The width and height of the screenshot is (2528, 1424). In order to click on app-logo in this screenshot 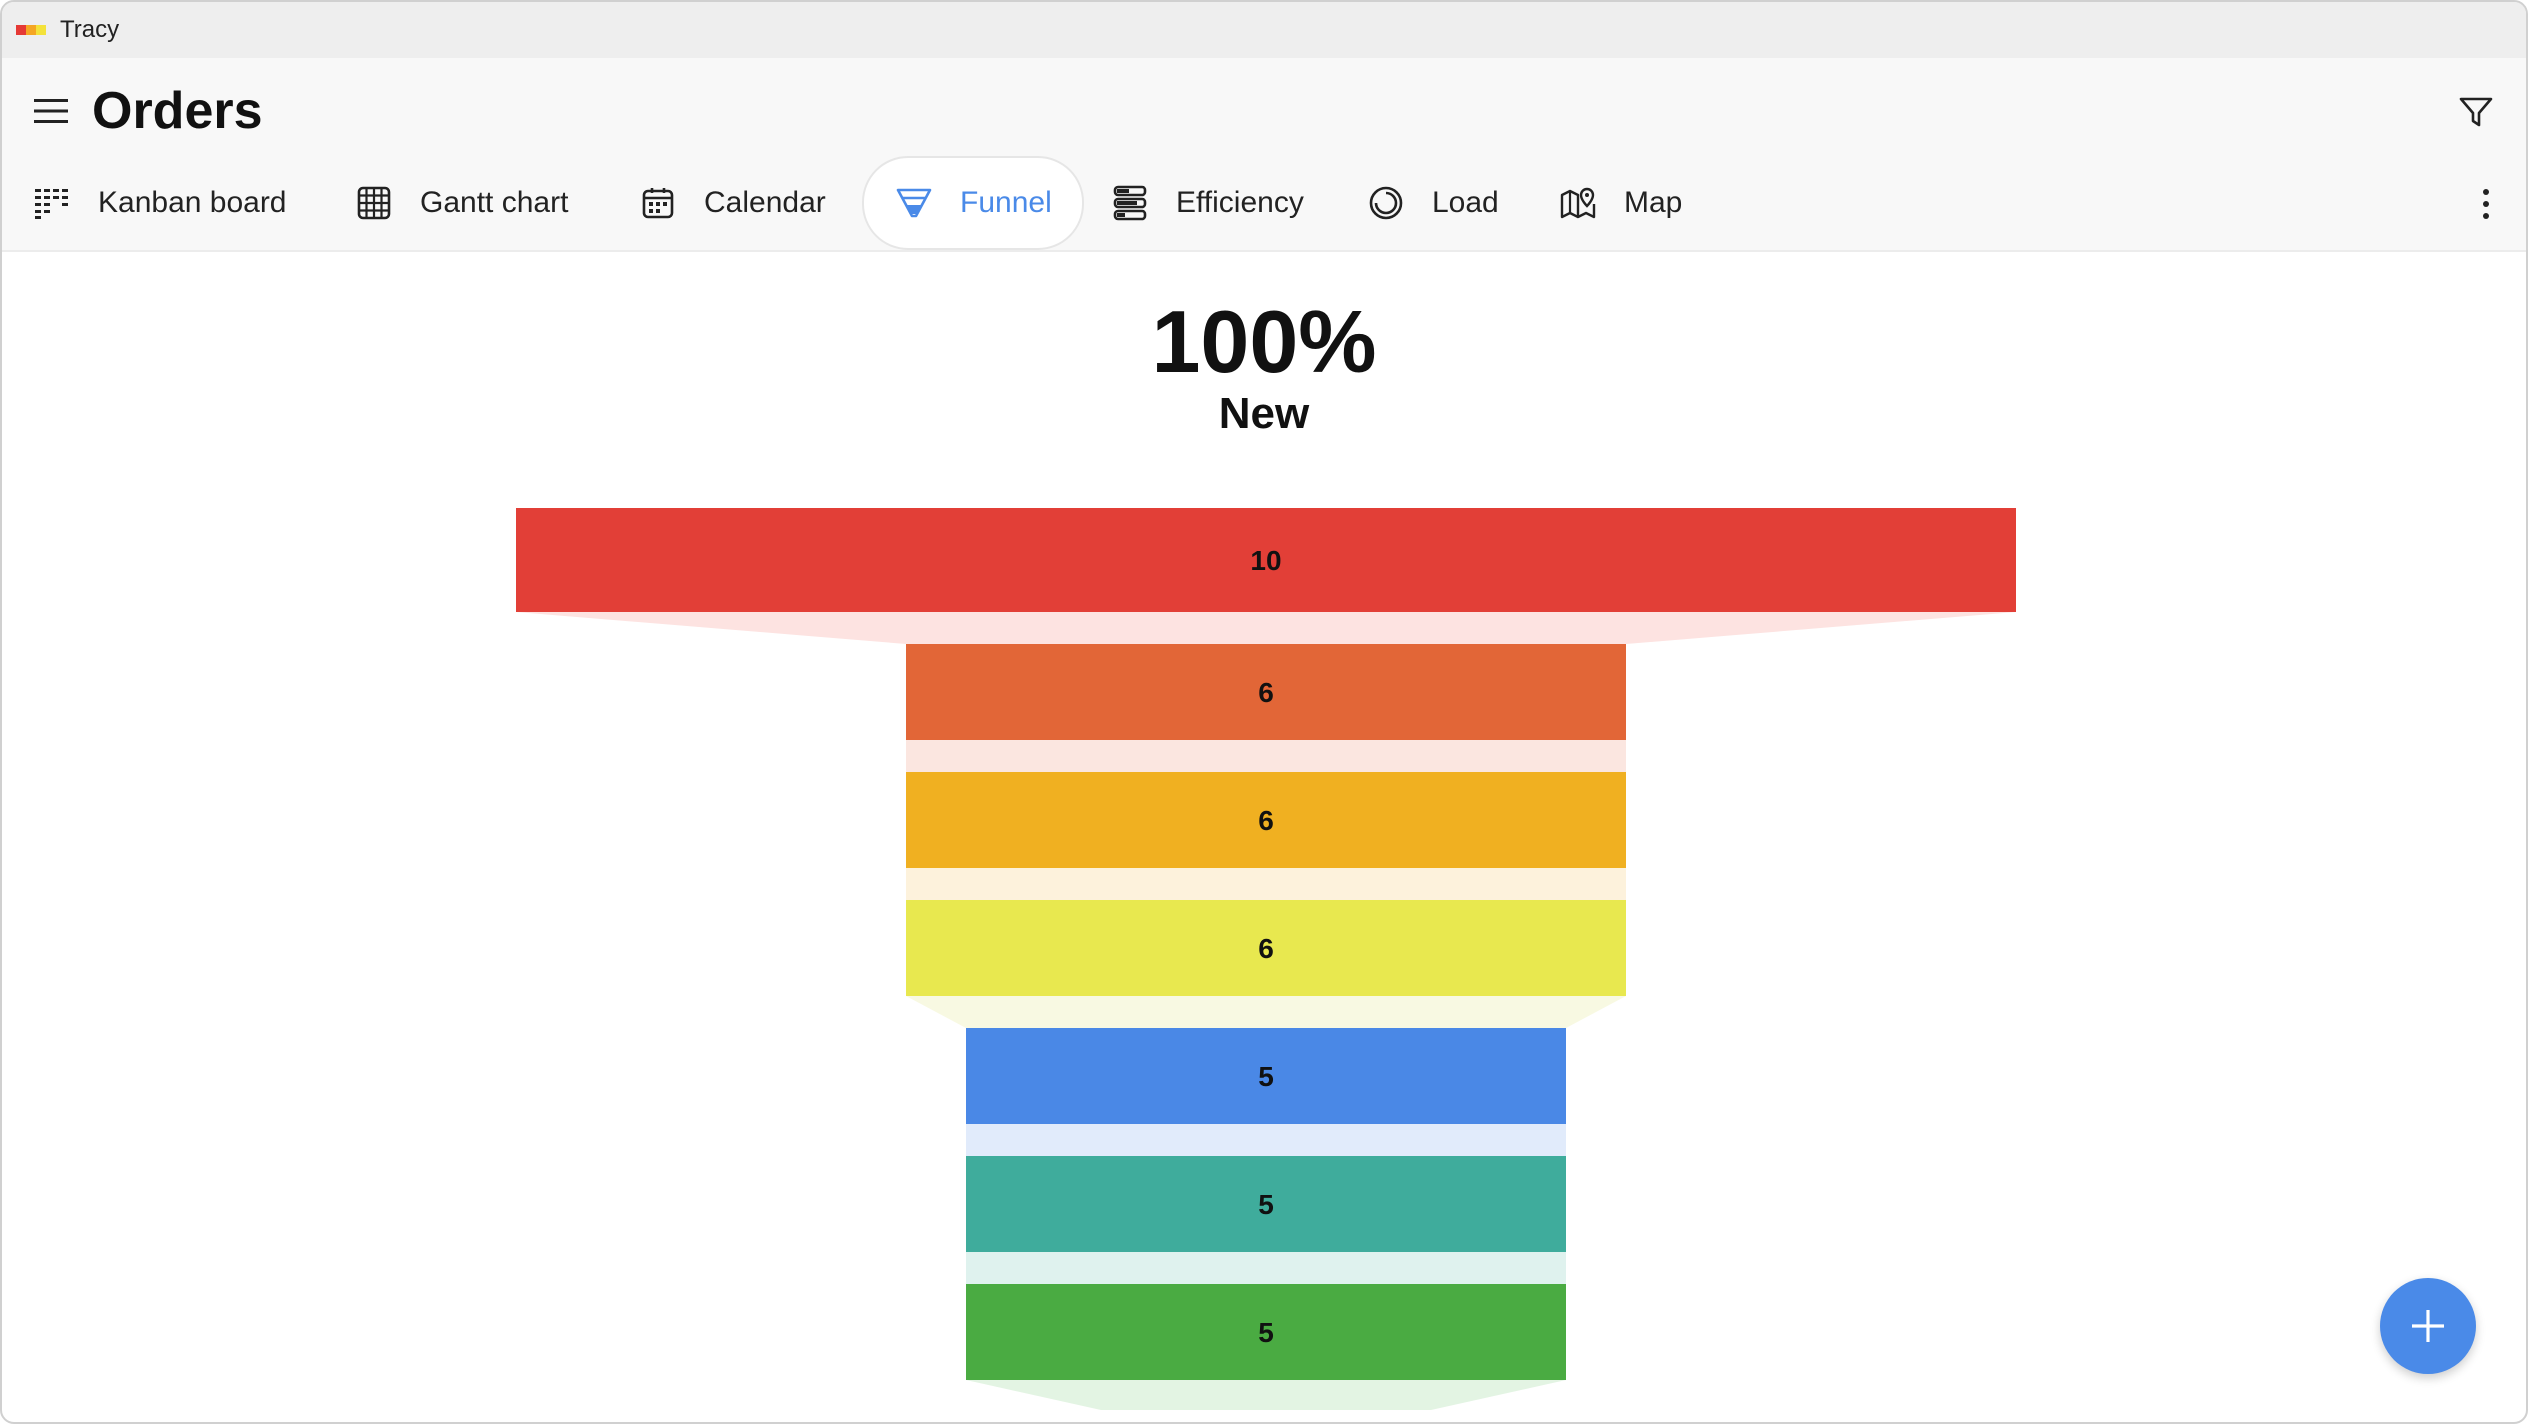, I will do `click(31, 30)`.